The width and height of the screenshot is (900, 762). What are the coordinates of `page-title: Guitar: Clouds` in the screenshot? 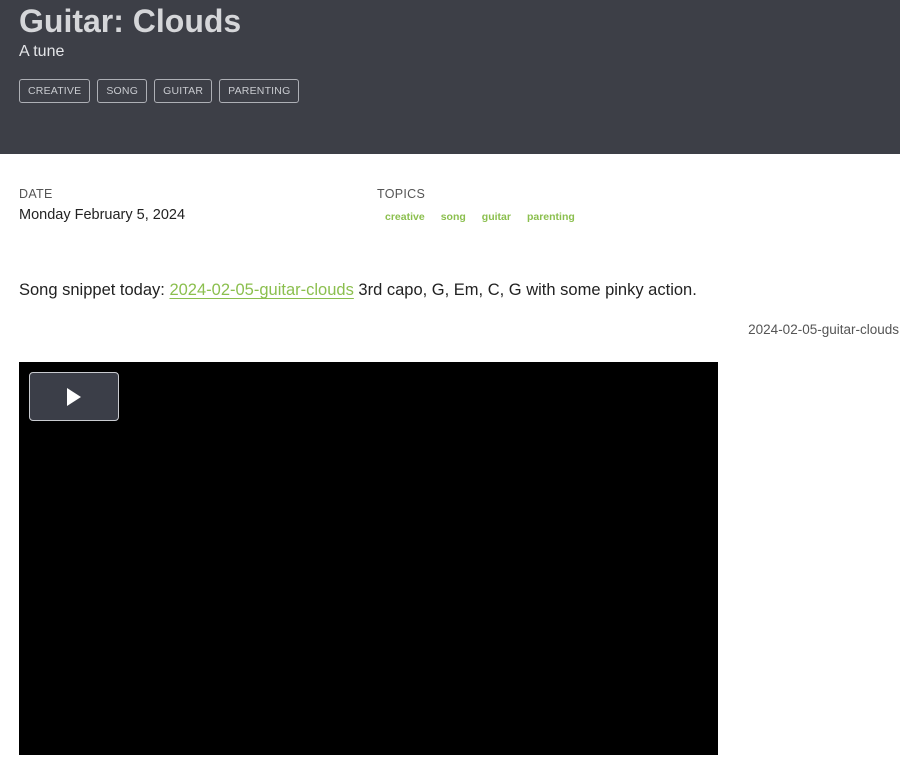 It's located at (130, 21).